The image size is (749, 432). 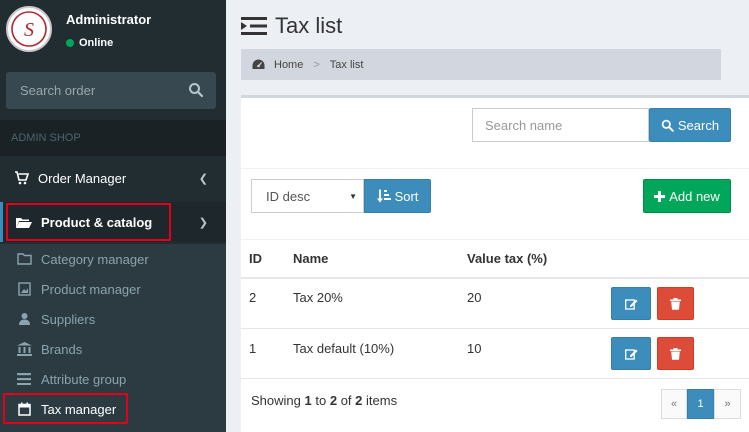 I want to click on summary-to: 2, so click(x=333, y=400).